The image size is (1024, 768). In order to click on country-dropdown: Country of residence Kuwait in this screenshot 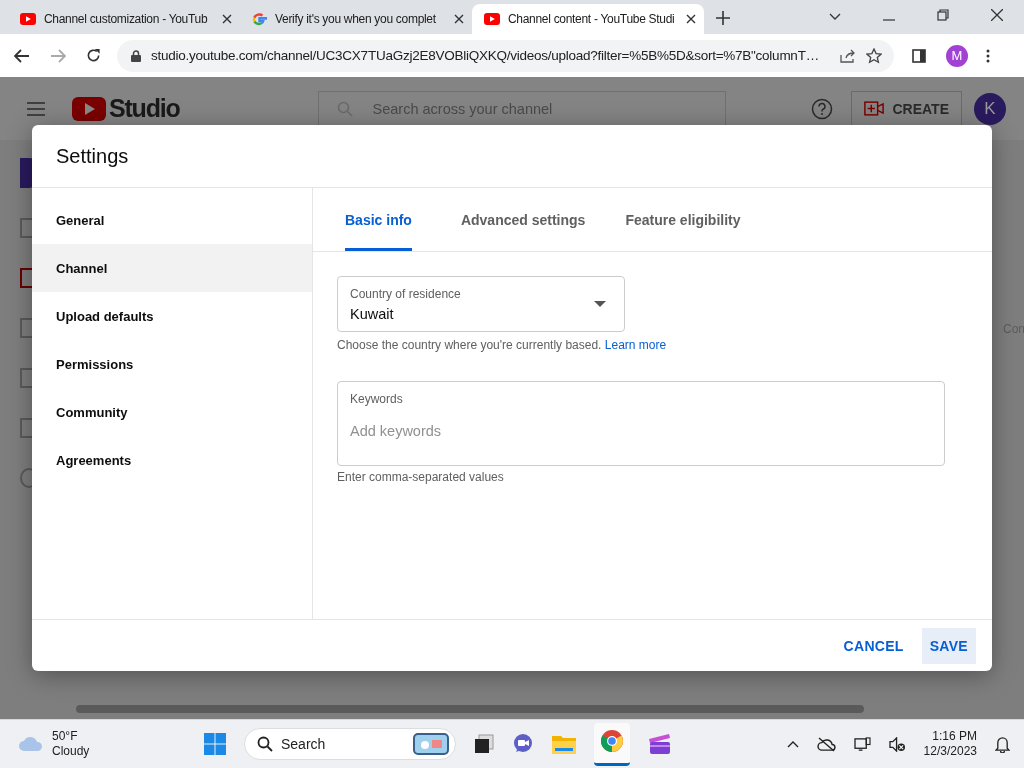, I will do `click(481, 304)`.